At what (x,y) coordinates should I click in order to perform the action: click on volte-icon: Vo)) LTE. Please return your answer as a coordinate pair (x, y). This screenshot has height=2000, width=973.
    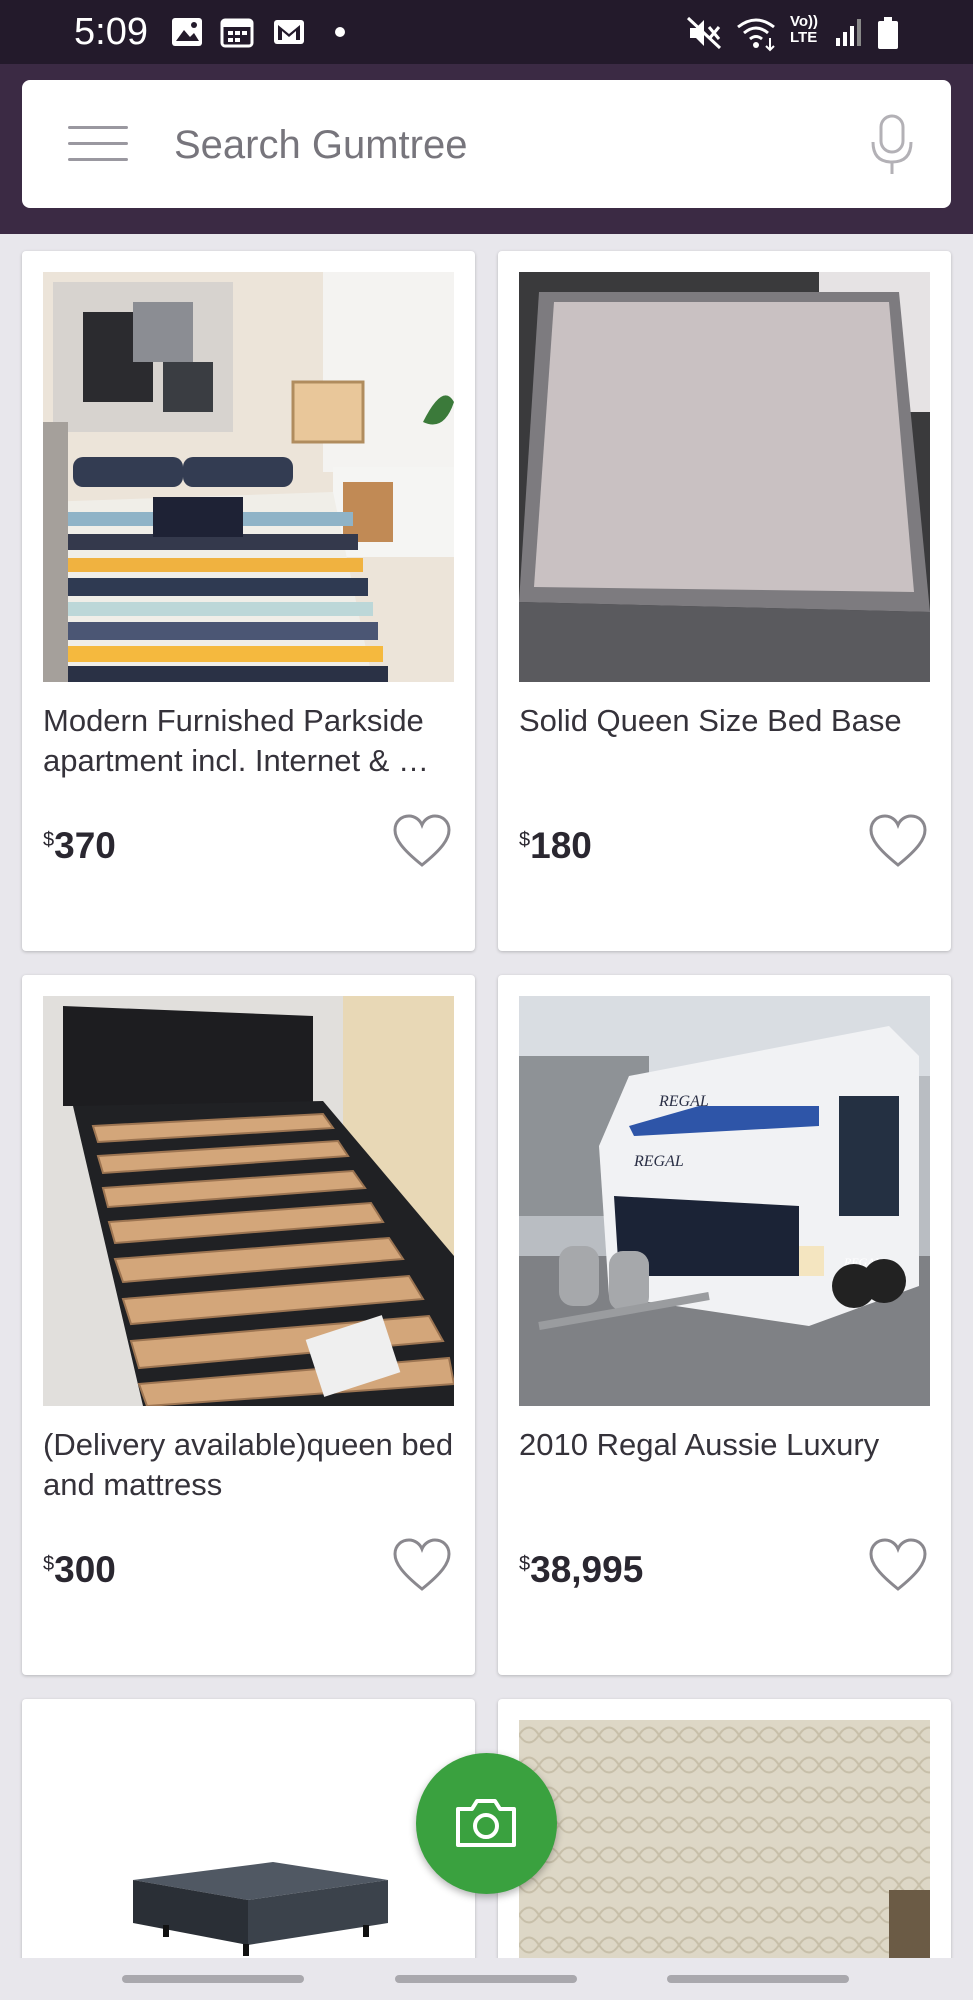
    Looking at the image, I should click on (810, 30).